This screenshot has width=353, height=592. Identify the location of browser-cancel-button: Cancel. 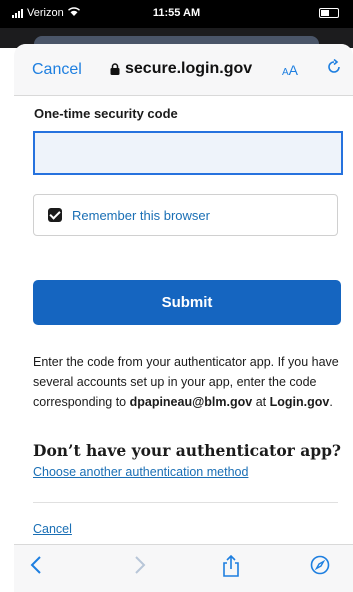
(57, 70).